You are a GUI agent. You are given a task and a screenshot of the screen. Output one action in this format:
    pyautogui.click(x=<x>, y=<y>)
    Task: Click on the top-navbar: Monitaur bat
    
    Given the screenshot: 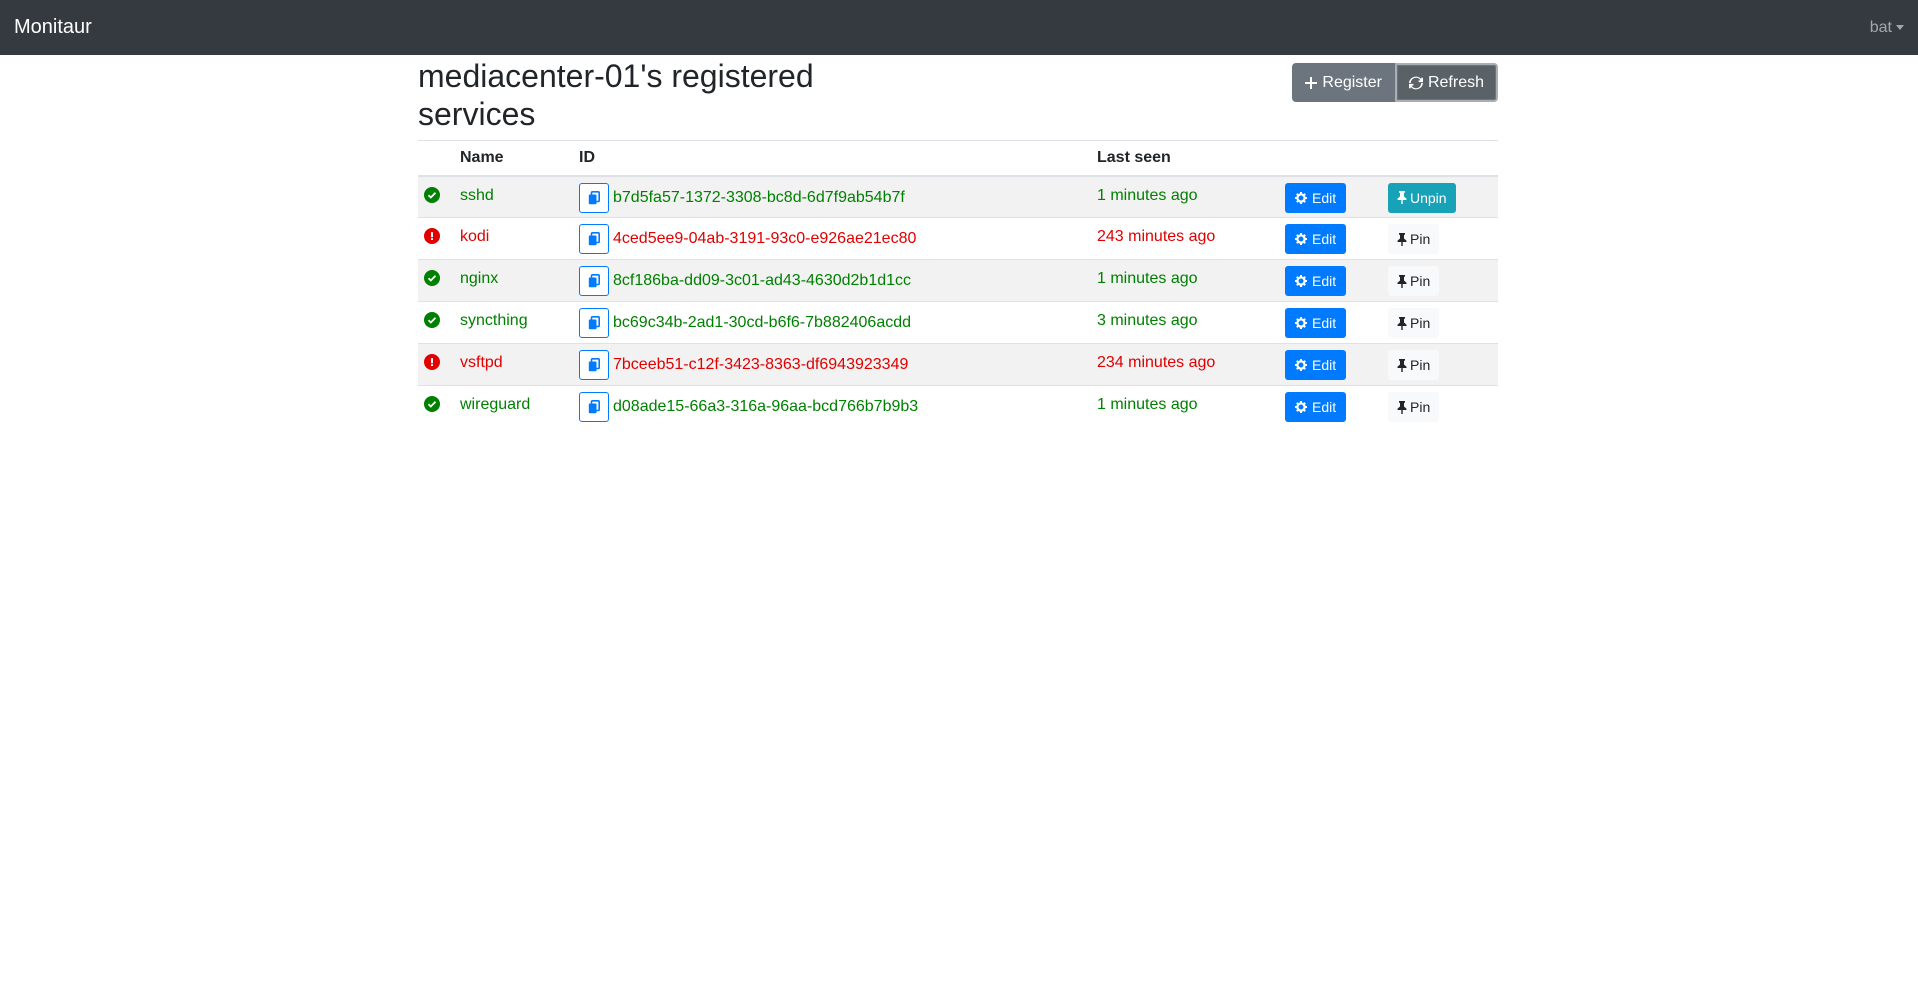 What is the action you would take?
    pyautogui.click(x=959, y=27)
    